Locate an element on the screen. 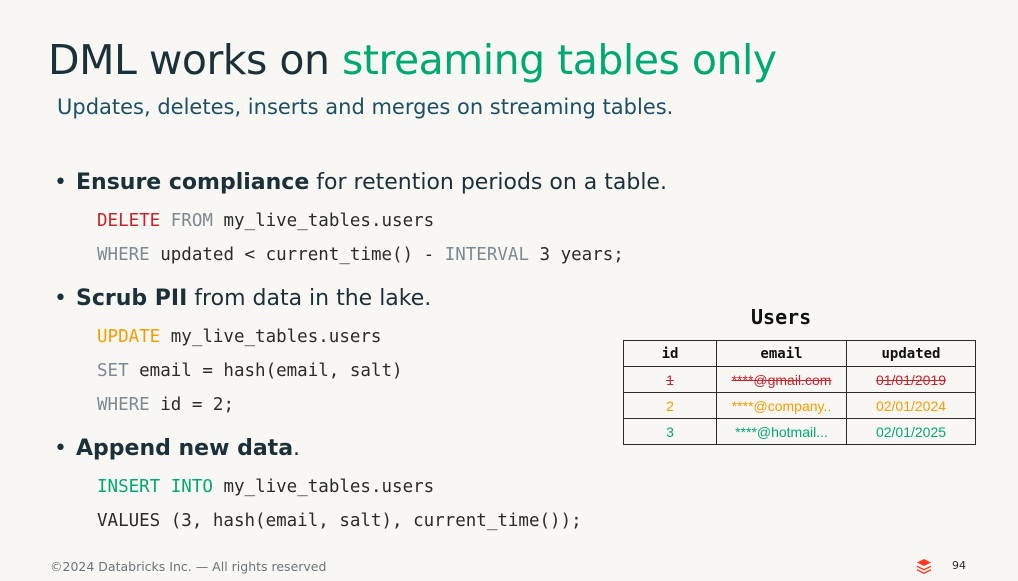 The width and height of the screenshot is (1018, 581). bullet-bold-text: Scrub PII is located at coordinates (132, 298).